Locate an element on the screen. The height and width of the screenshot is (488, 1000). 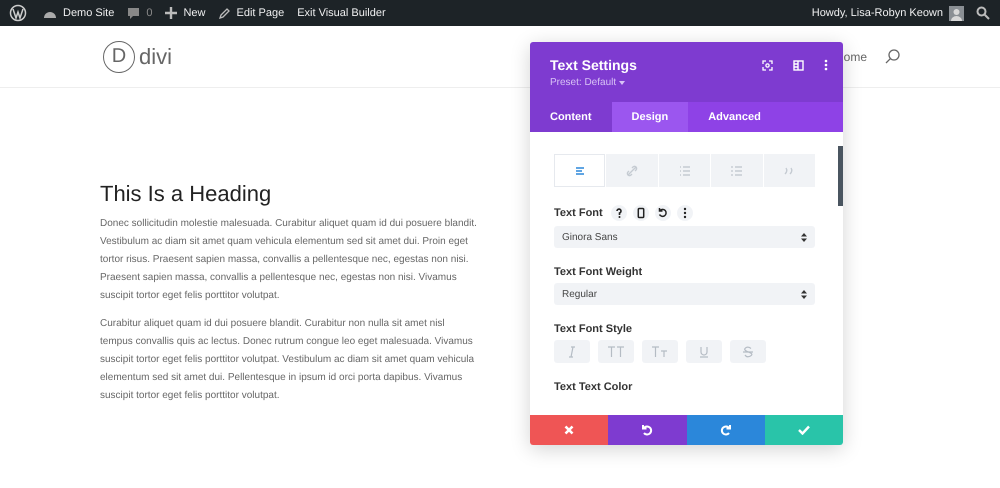
site-link: Demo Site is located at coordinates (88, 13).